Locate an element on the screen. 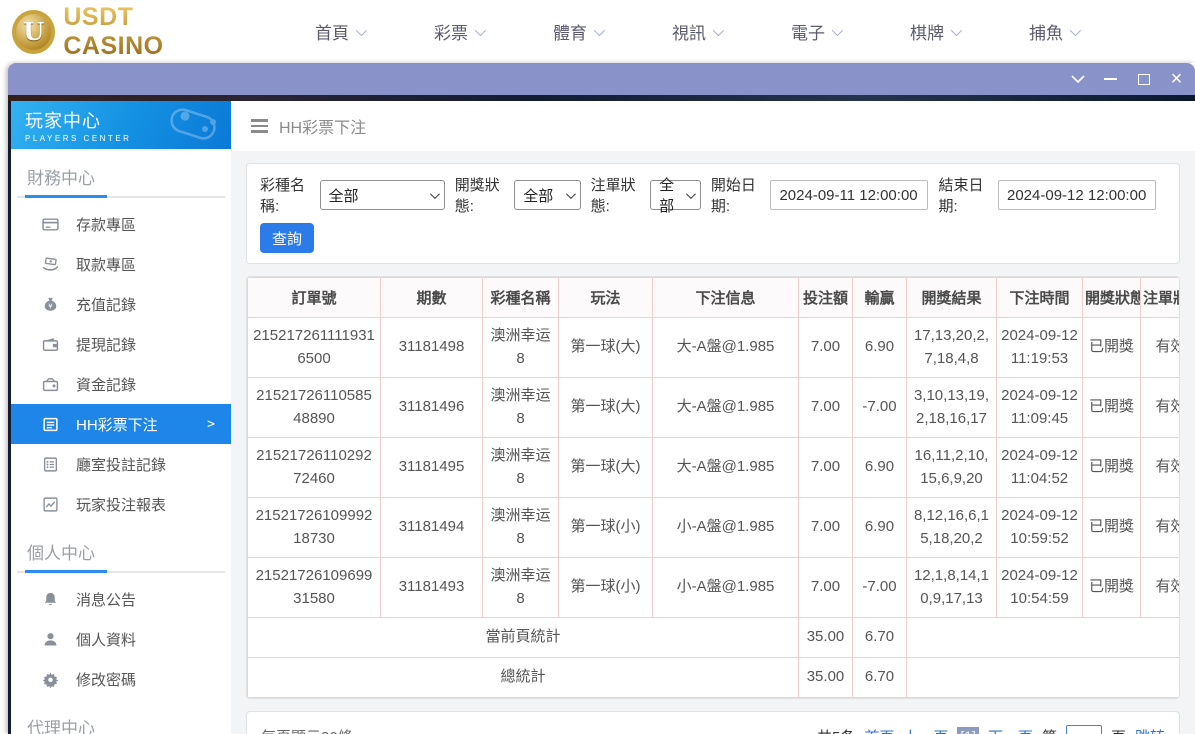  sidebar-section-1: 個人中心消息公告個人資料修改密碼 is located at coordinates (121, 611).